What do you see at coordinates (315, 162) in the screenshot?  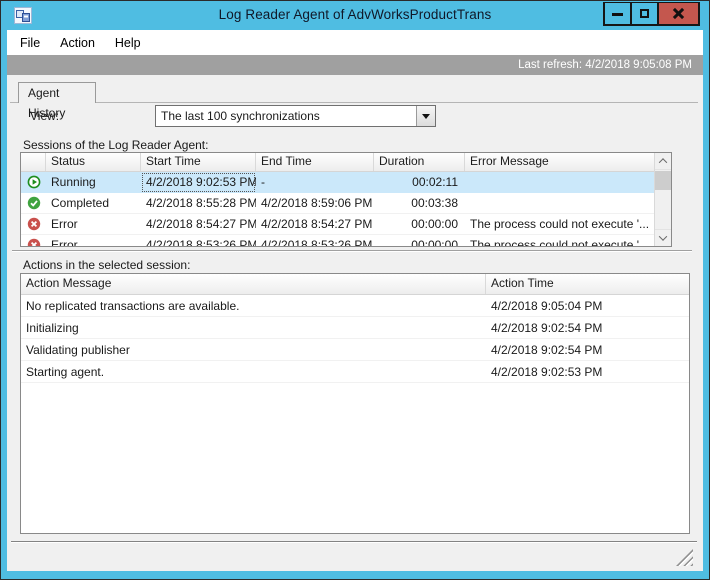 I see `column-header-end-time: End Time` at bounding box center [315, 162].